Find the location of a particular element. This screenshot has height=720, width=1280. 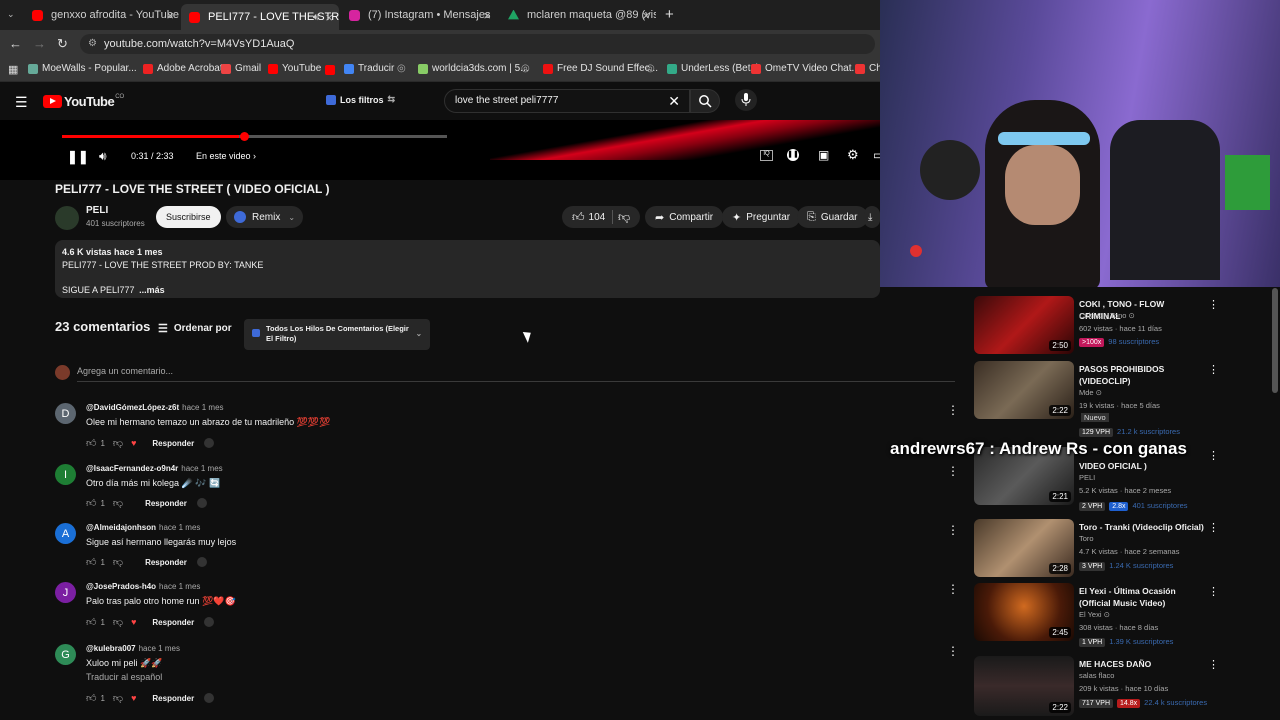

tab-1: PELI777 - LOVE THE STREET 🔊︎ × is located at coordinates (260, 17).